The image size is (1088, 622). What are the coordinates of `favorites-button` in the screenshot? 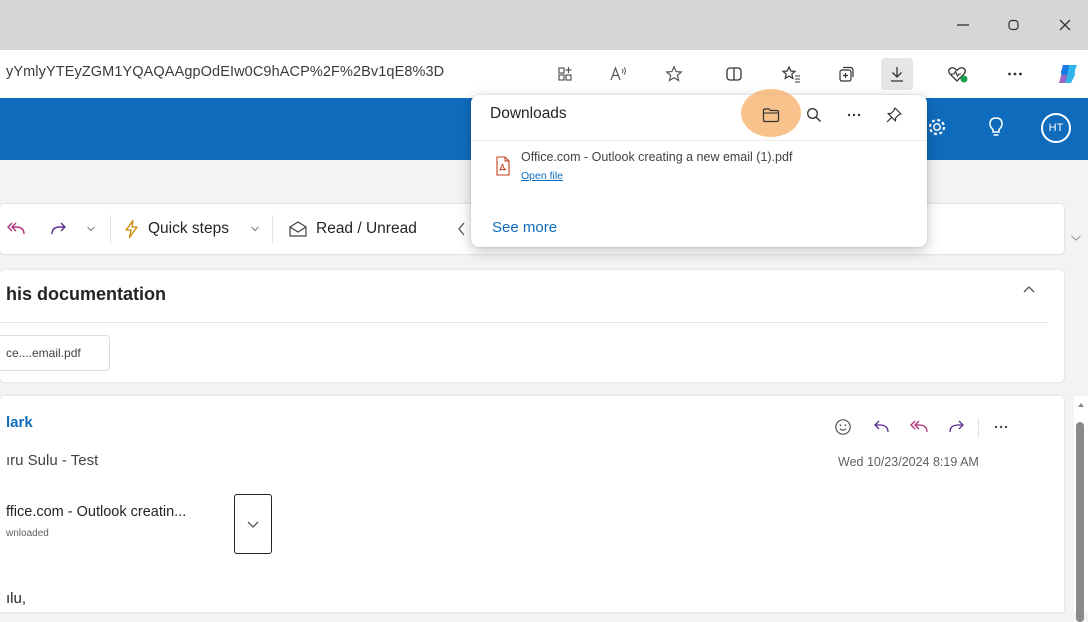 It's located at (791, 74).